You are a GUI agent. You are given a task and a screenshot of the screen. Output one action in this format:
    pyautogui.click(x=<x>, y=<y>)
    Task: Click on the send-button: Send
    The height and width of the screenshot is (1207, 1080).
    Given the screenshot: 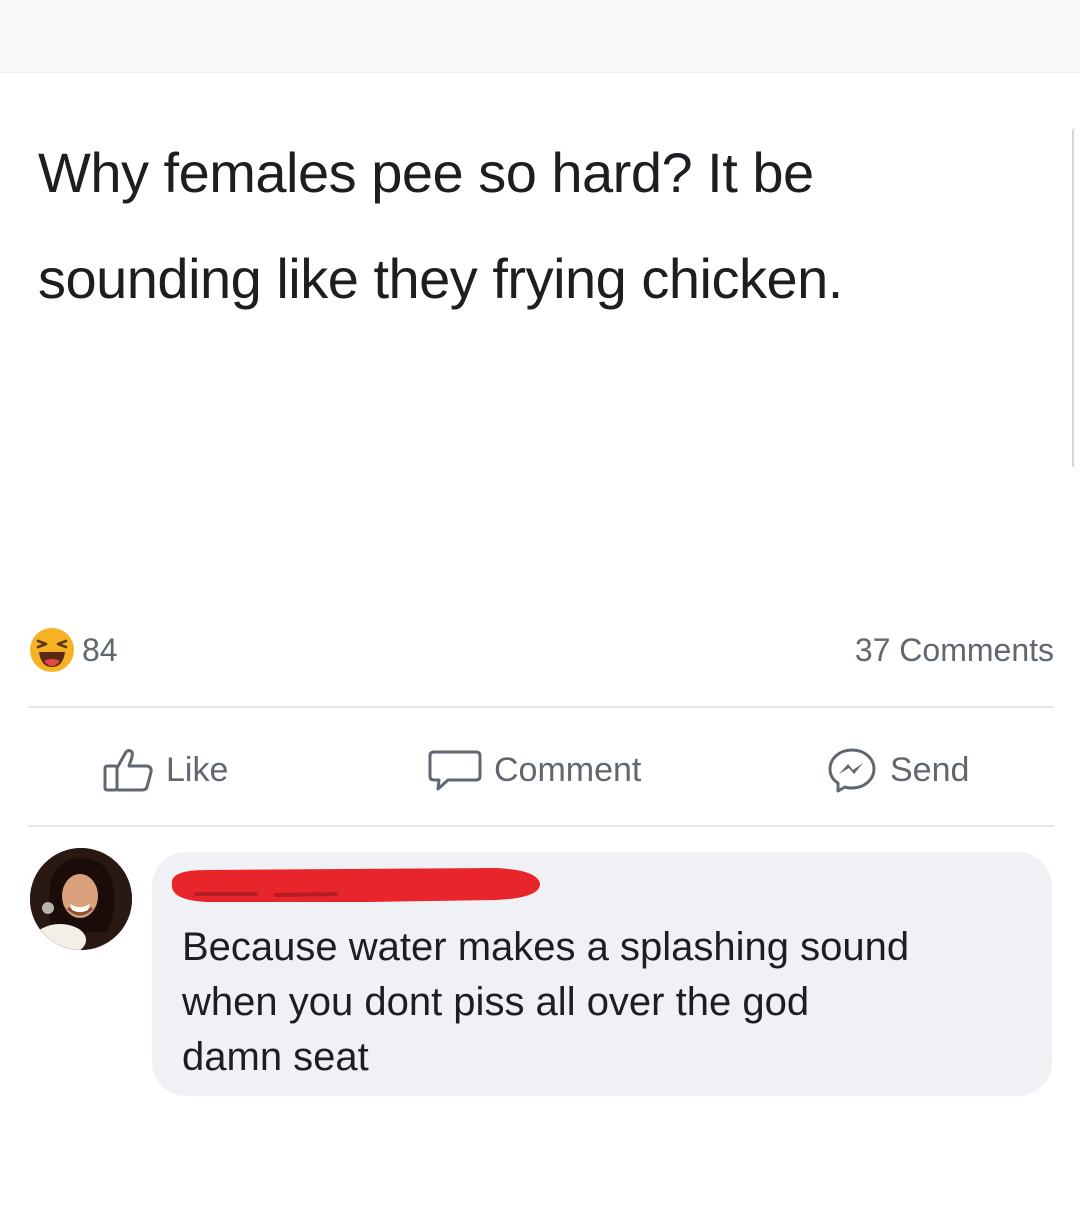 What is the action you would take?
    pyautogui.click(x=896, y=770)
    